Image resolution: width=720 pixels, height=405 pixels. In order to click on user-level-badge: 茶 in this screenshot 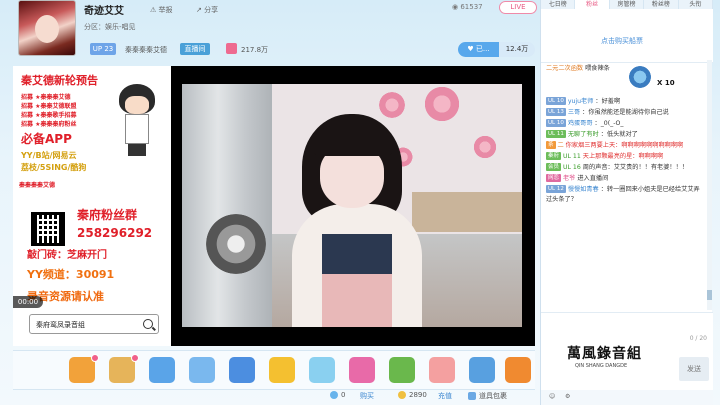, I will do `click(551, 145)`.